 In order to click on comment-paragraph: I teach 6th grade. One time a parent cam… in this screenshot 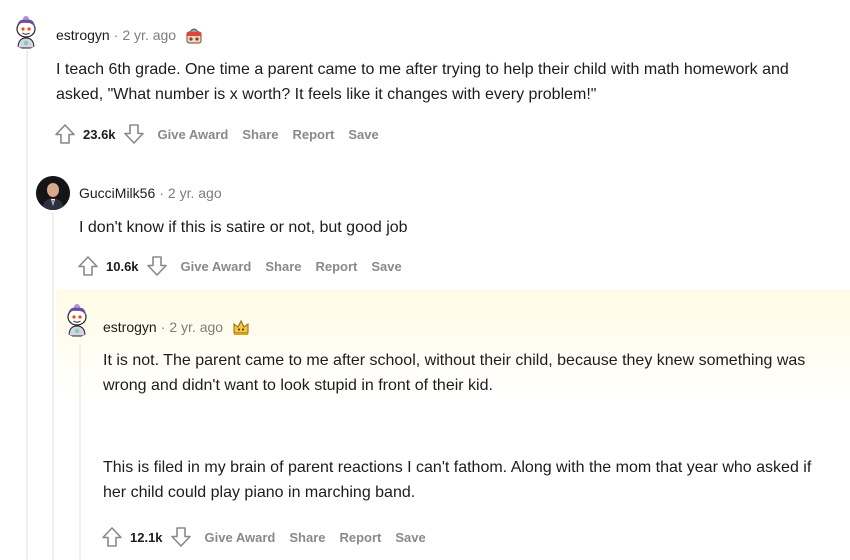, I will do `click(422, 82)`.